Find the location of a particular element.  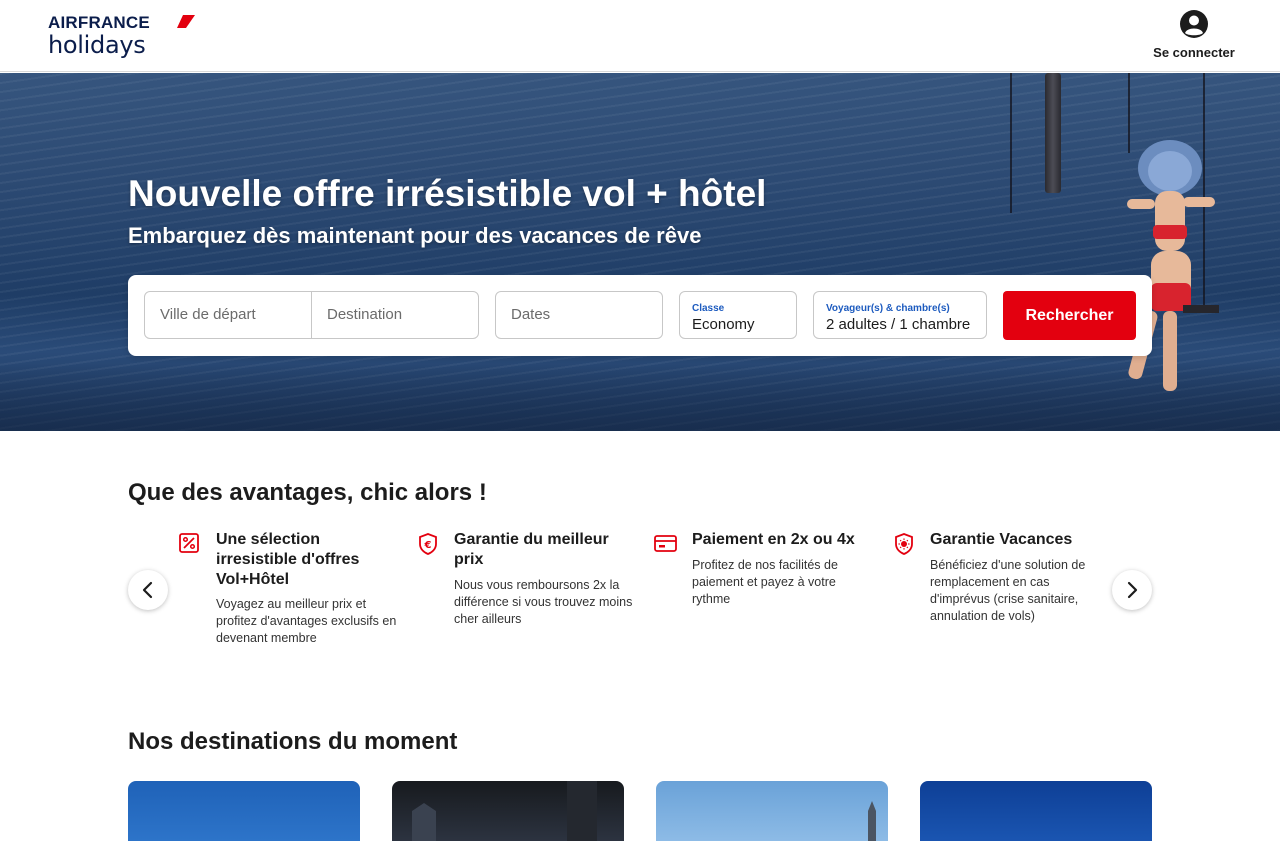

dates-placeholder: Dates is located at coordinates (531, 314).